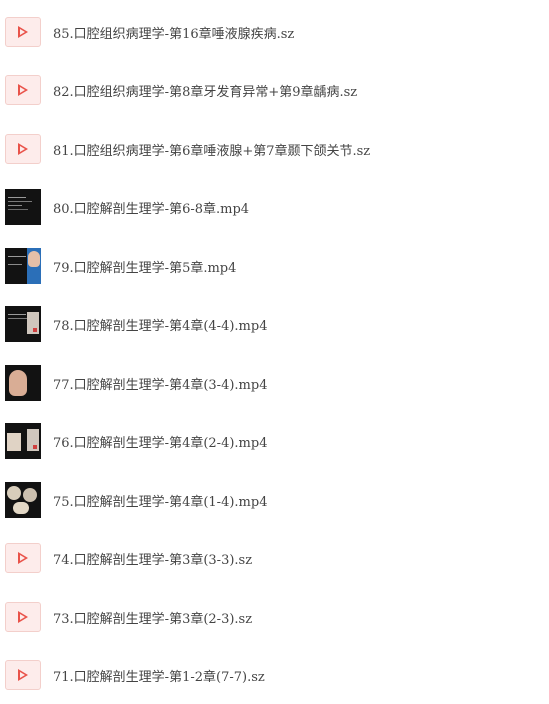  Describe the element at coordinates (153, 619) in the screenshot. I see `file-name: 73.口腔解剖生理学-第3章(2-3).sz` at that location.